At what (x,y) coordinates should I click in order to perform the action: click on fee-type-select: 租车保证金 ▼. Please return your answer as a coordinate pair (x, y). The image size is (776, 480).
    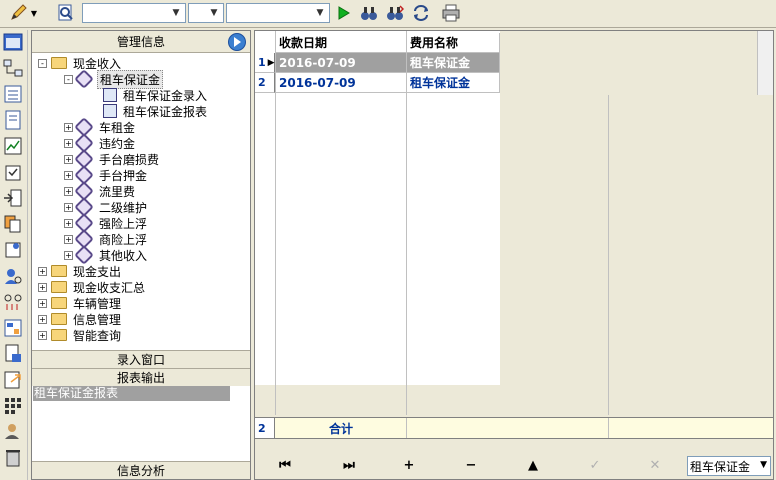
    Looking at the image, I should click on (729, 466).